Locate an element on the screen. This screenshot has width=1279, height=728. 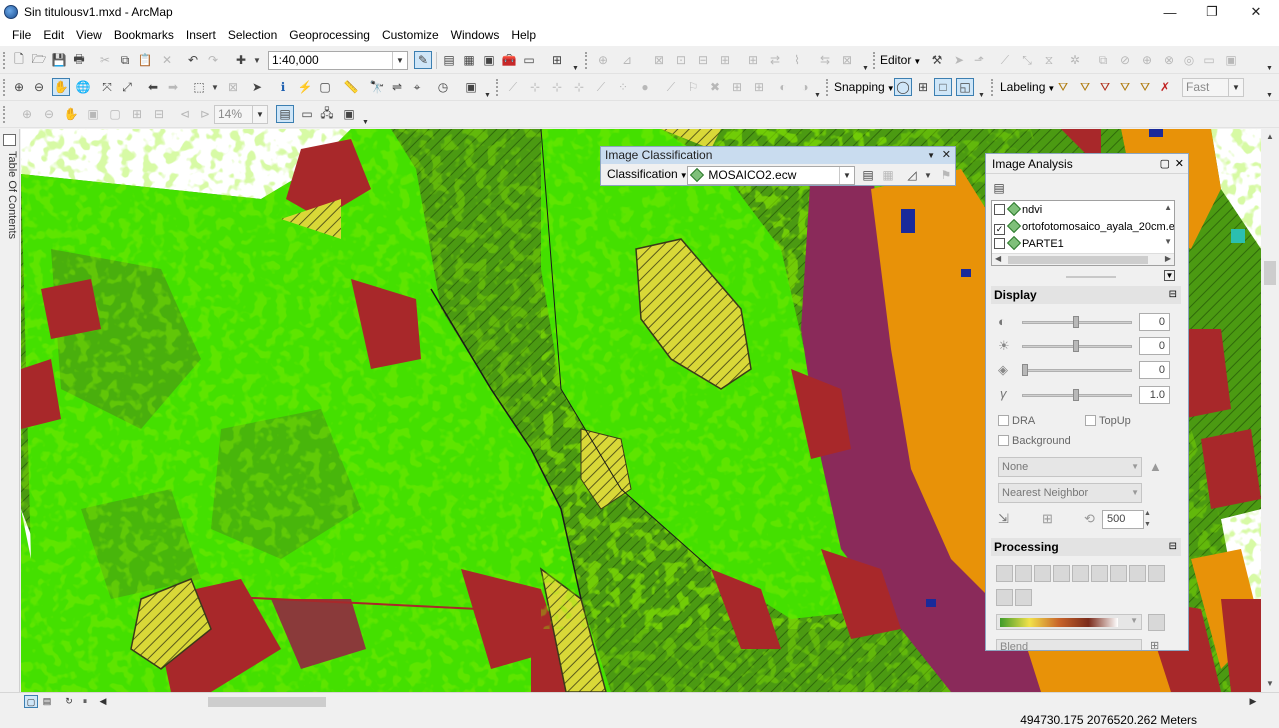
hyperlink-icon: ⚡ is located at coordinates (305, 87).